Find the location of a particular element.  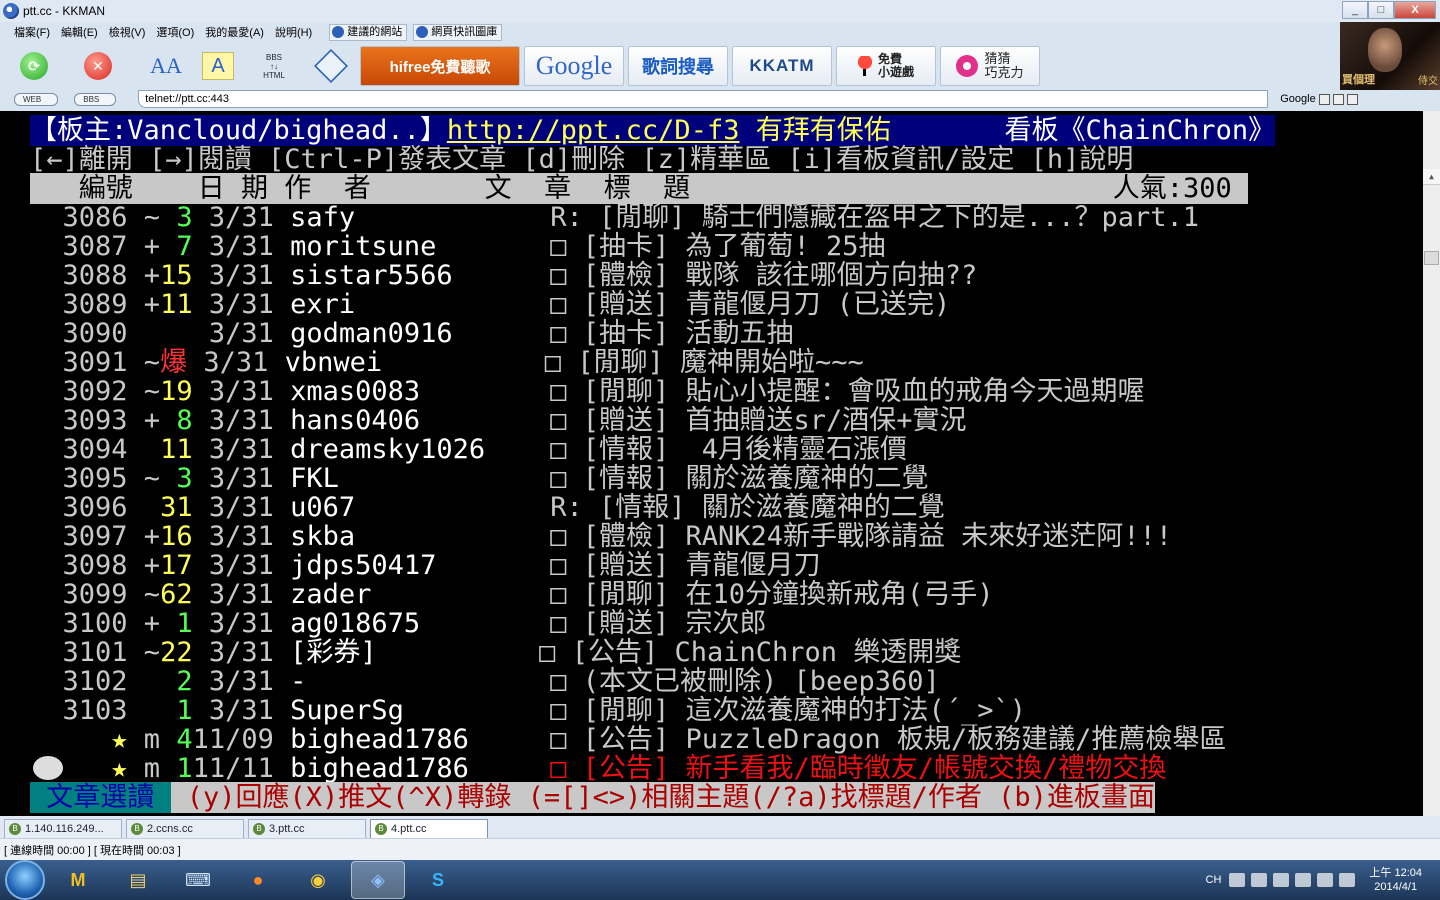

stop-button: ✕ is located at coordinates (98, 66).